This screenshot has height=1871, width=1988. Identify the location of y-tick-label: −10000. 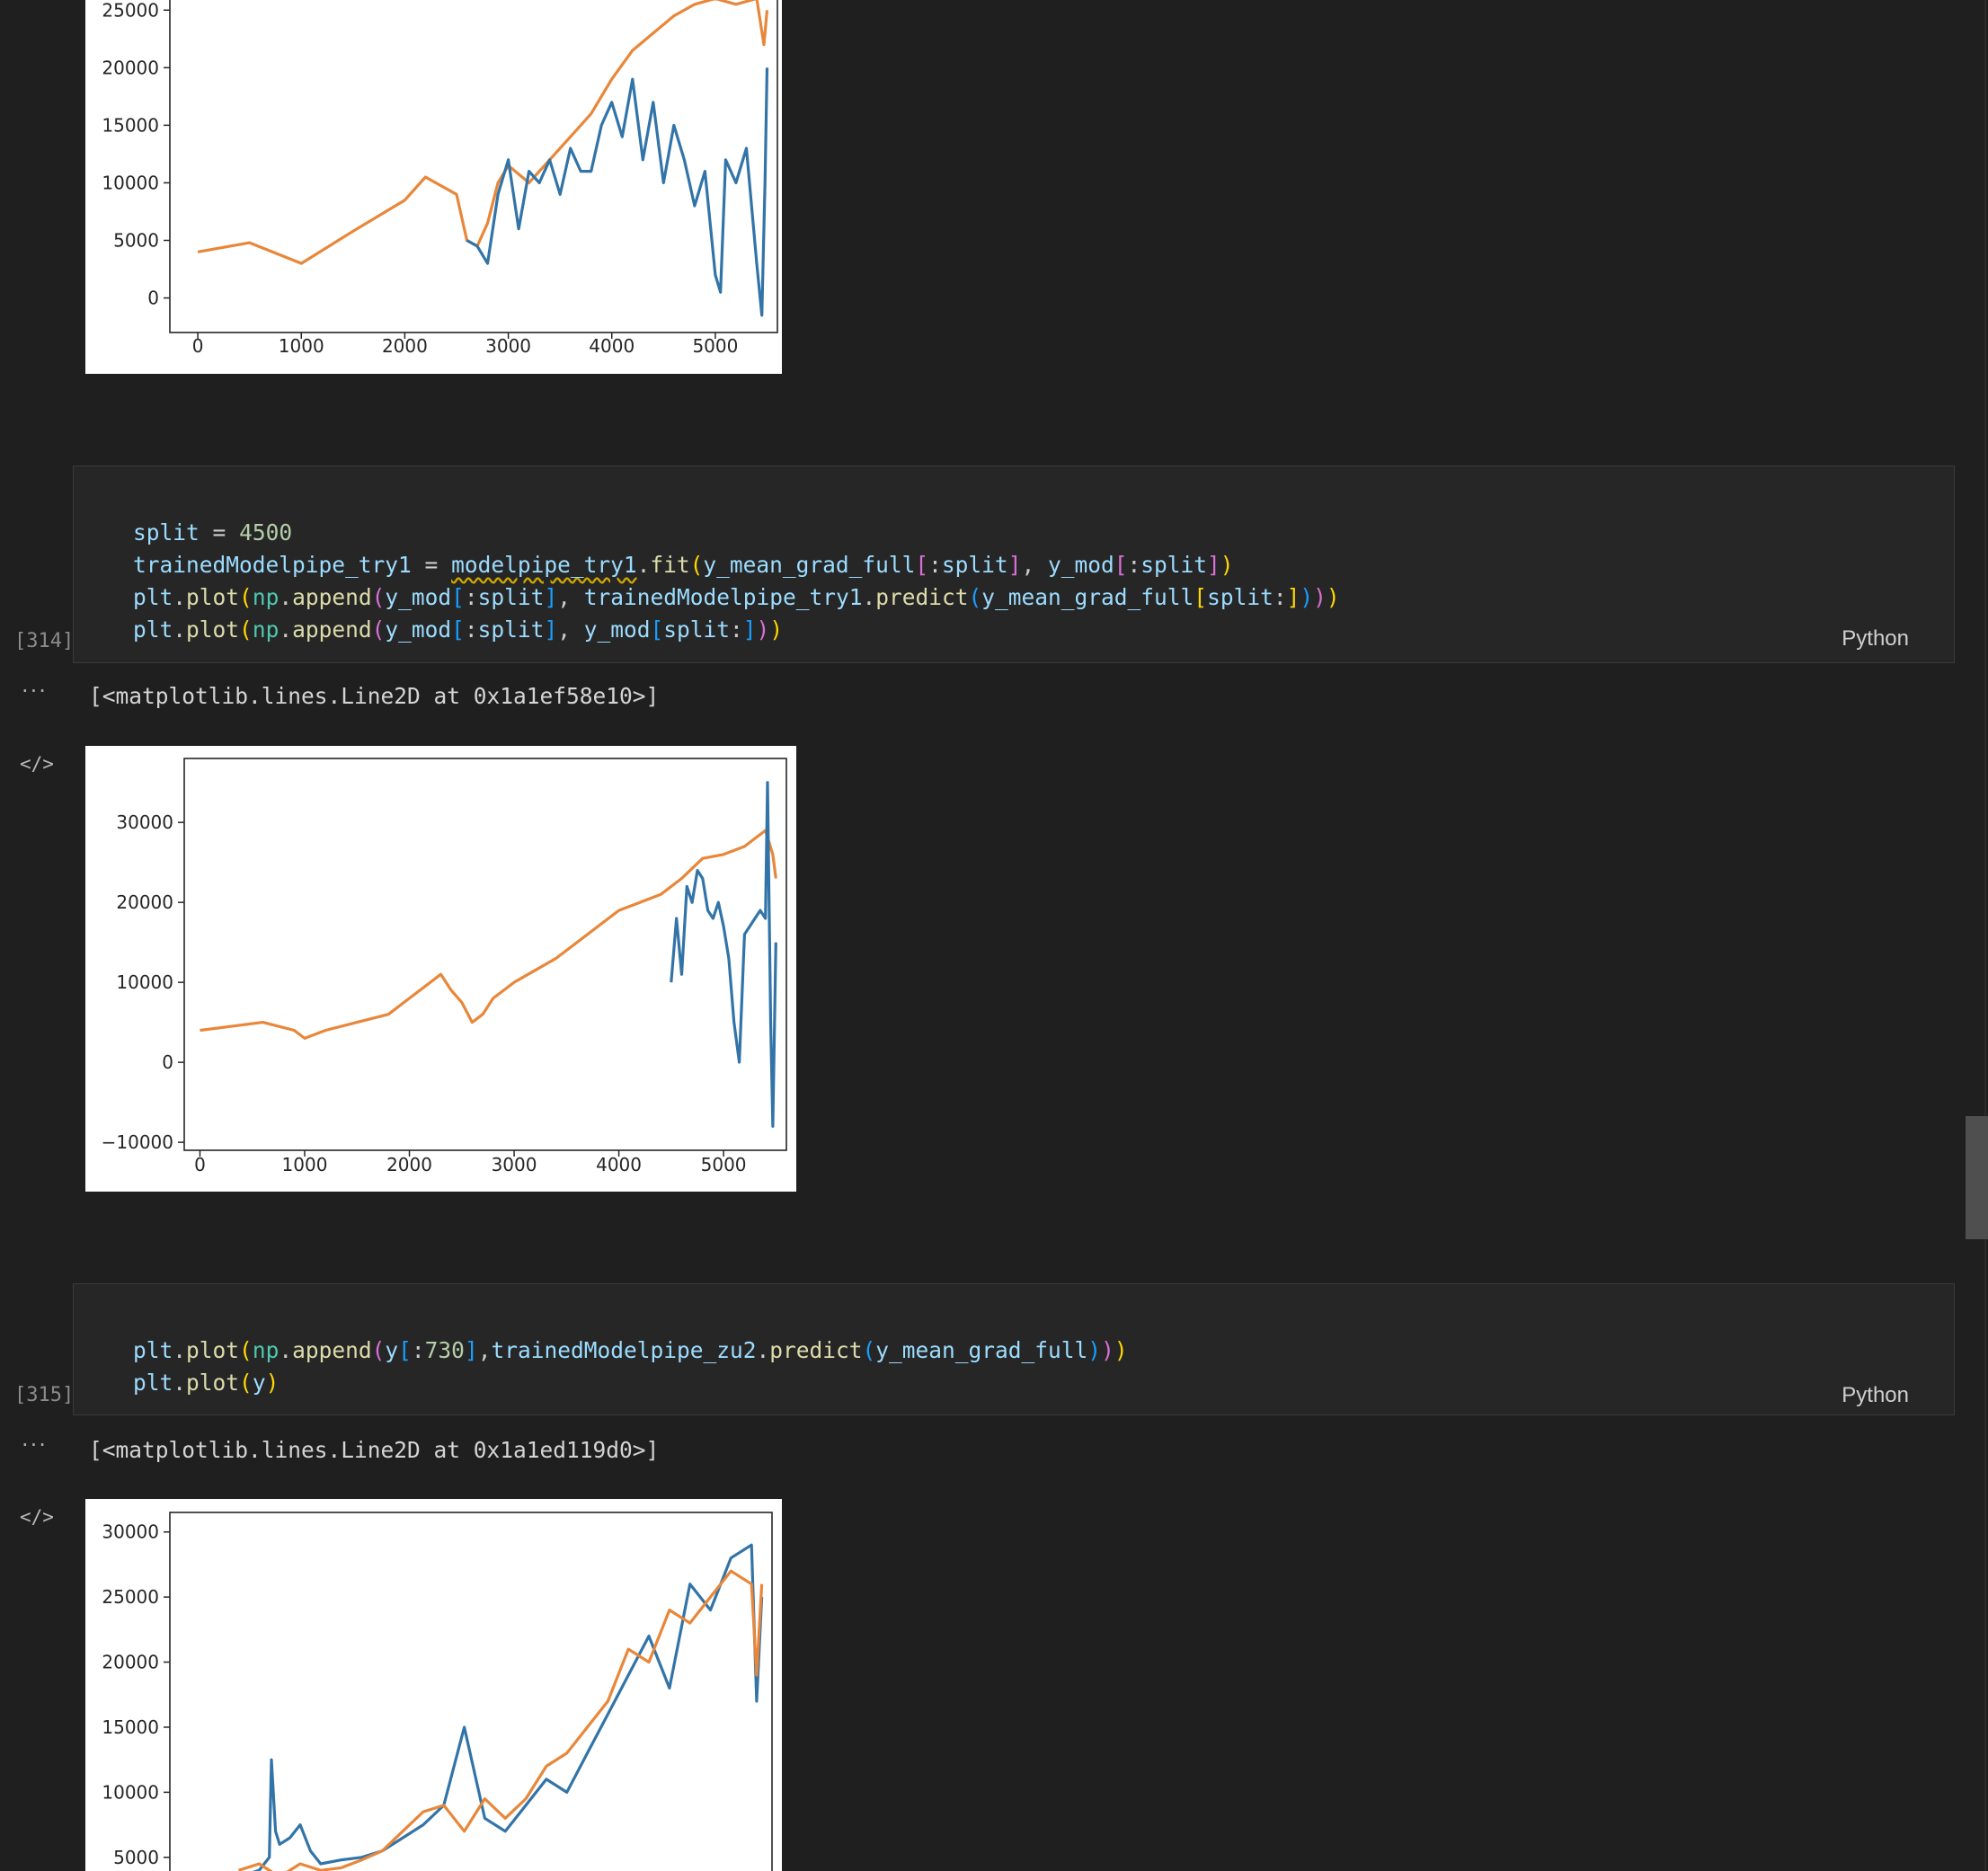
(137, 1142).